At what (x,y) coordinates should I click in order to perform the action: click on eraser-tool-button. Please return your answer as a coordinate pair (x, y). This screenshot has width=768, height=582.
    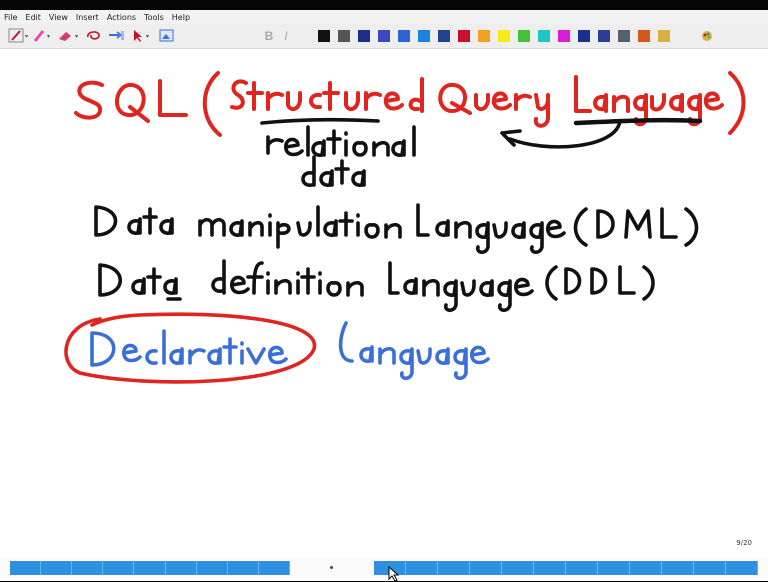
    Looking at the image, I should click on (69, 35).